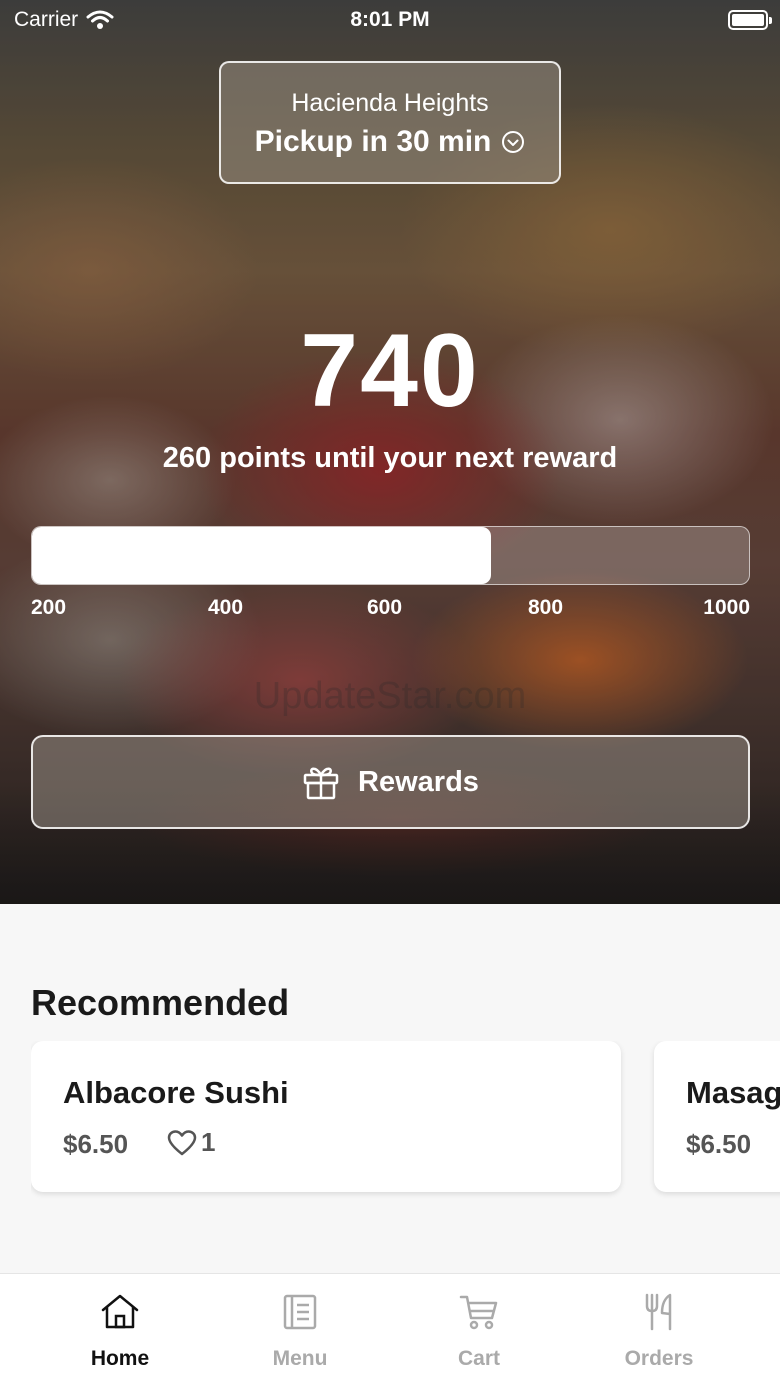 The height and width of the screenshot is (1387, 780). I want to click on tick-label: 400, so click(226, 607).